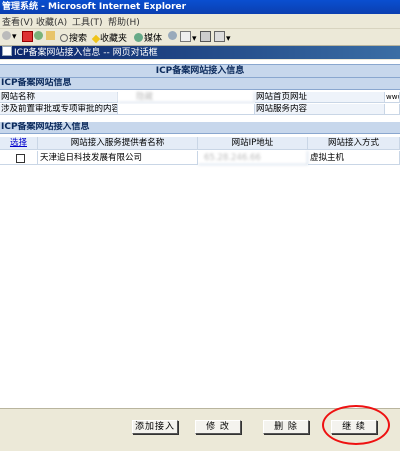  What do you see at coordinates (19, 143) in the screenshot?
I see `select-column-header: 选择` at bounding box center [19, 143].